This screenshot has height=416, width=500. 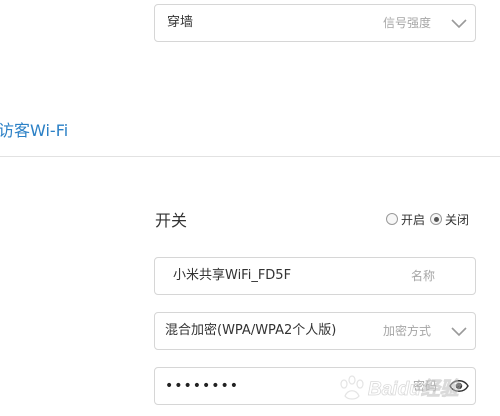 What do you see at coordinates (315, 386) in the screenshot?
I see `password-input: •••••••• 密码` at bounding box center [315, 386].